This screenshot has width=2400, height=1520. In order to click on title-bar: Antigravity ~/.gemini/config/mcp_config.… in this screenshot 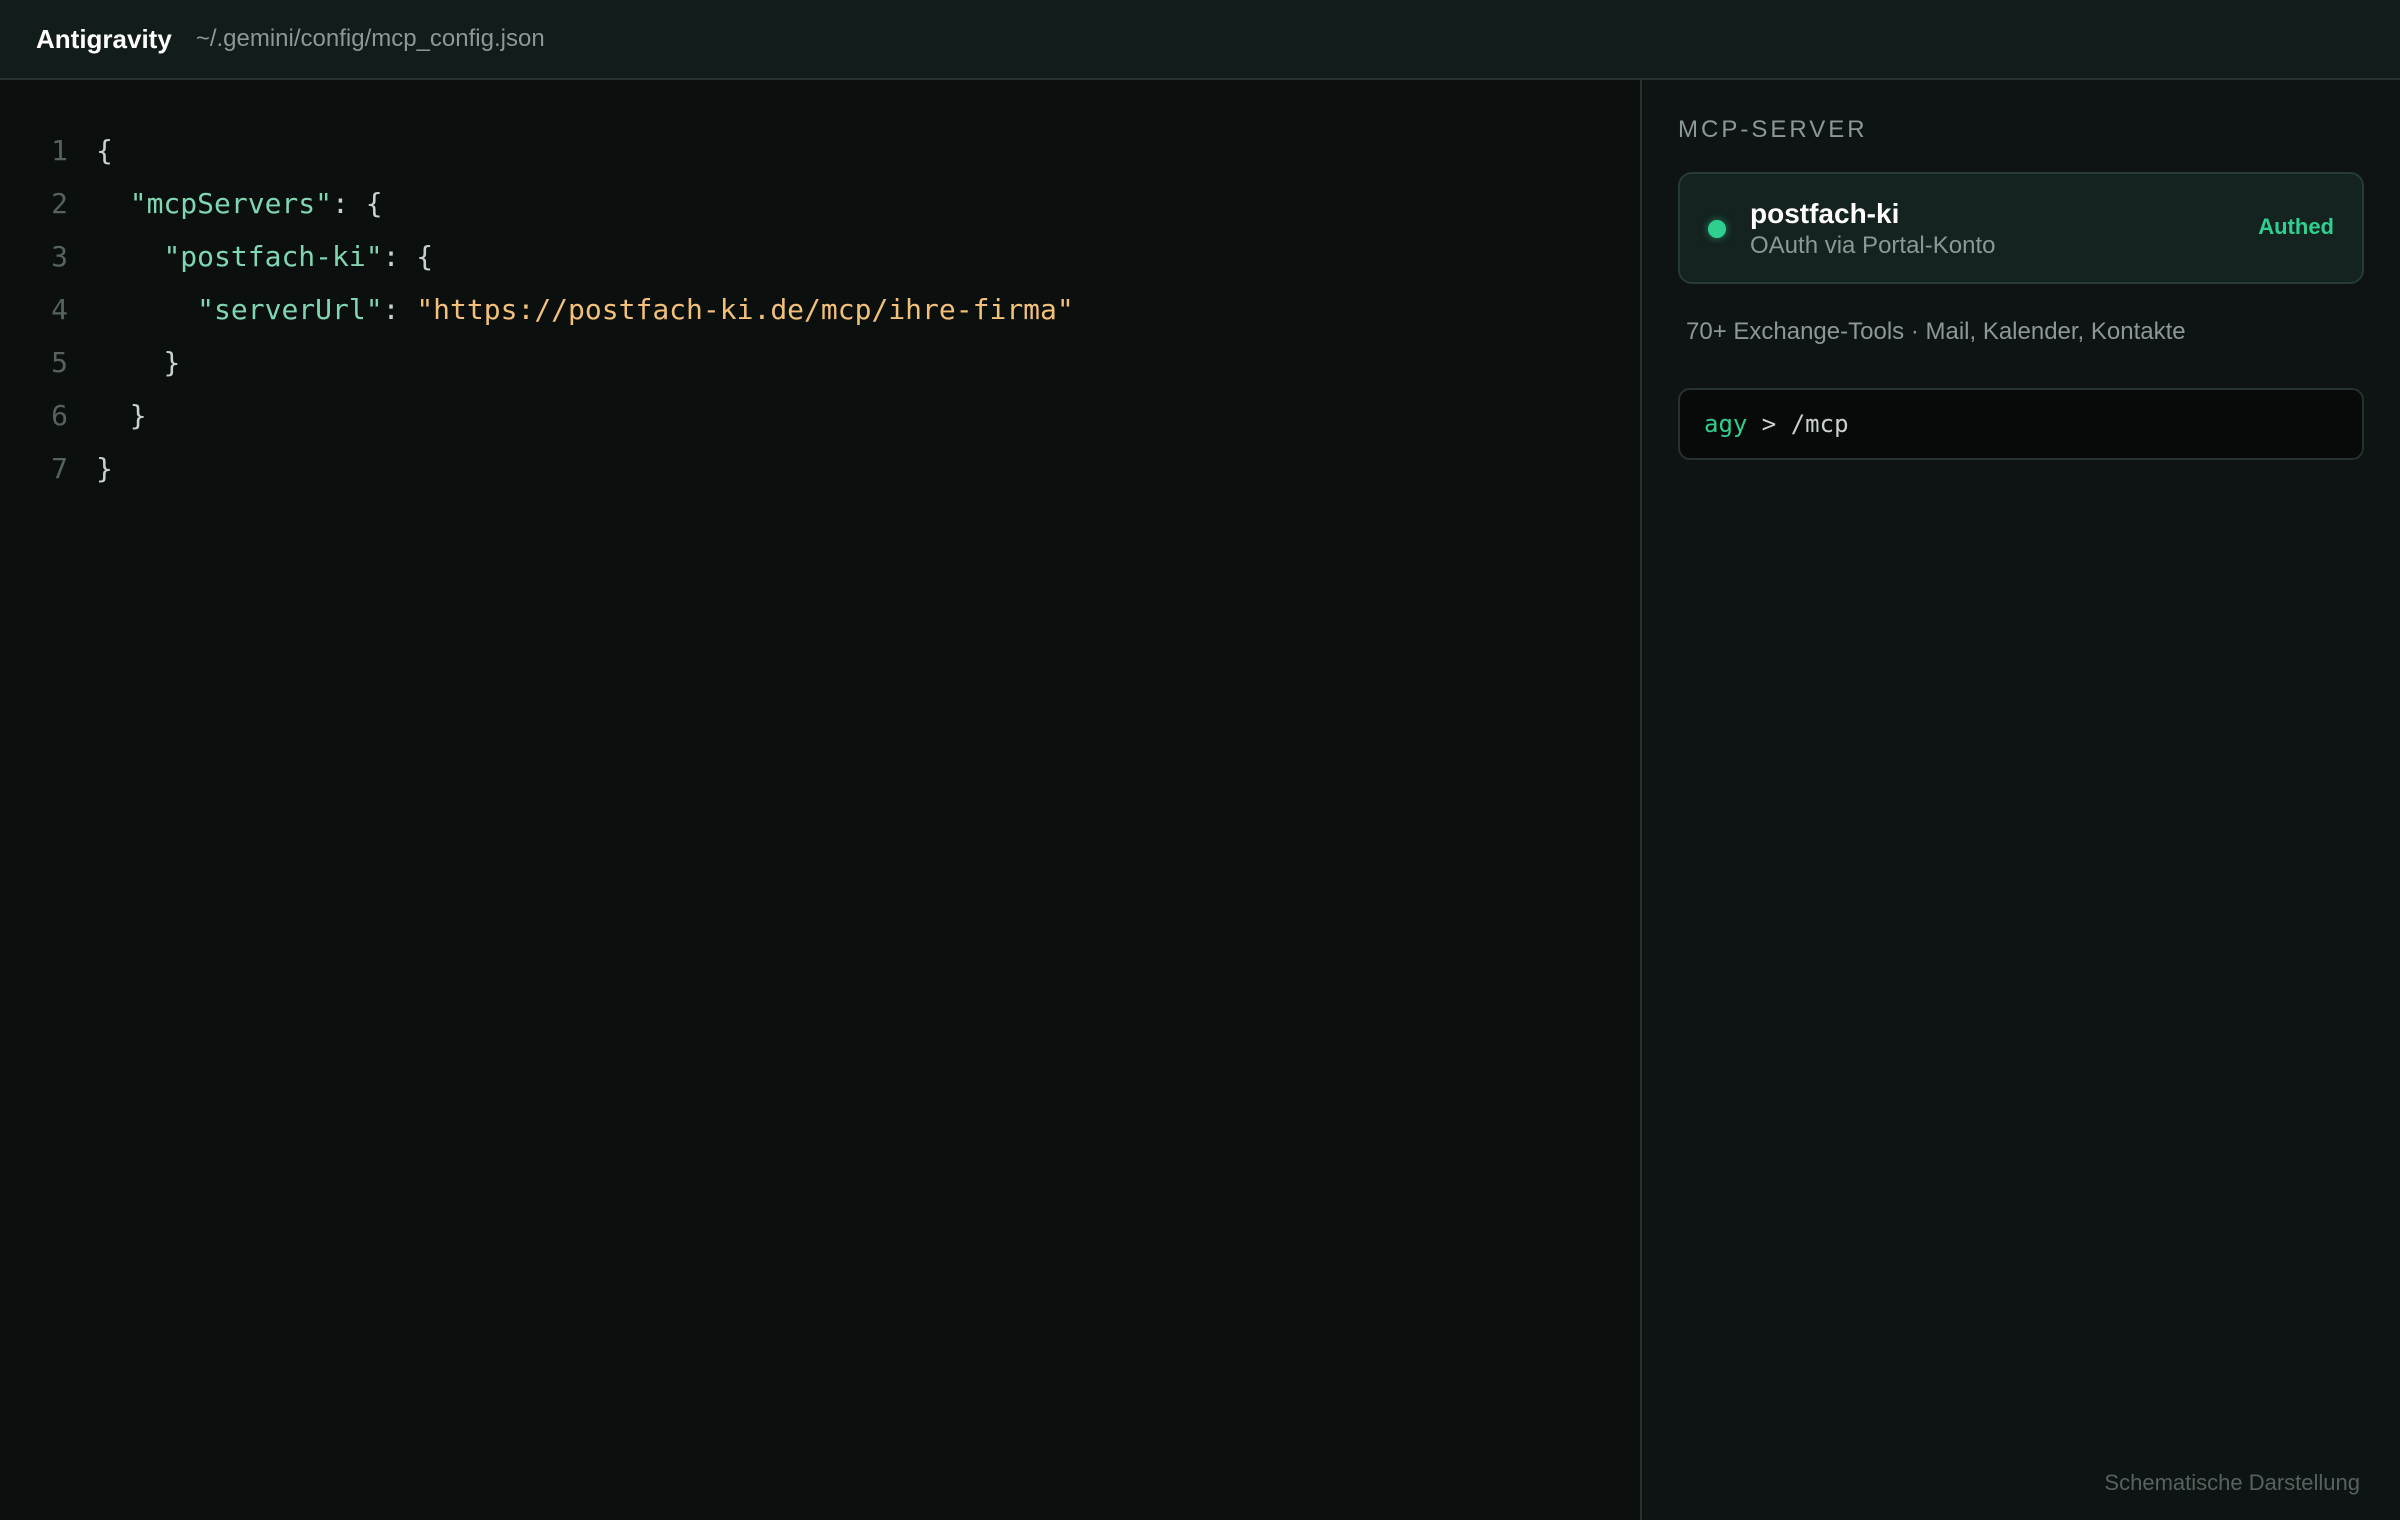, I will do `click(1200, 40)`.